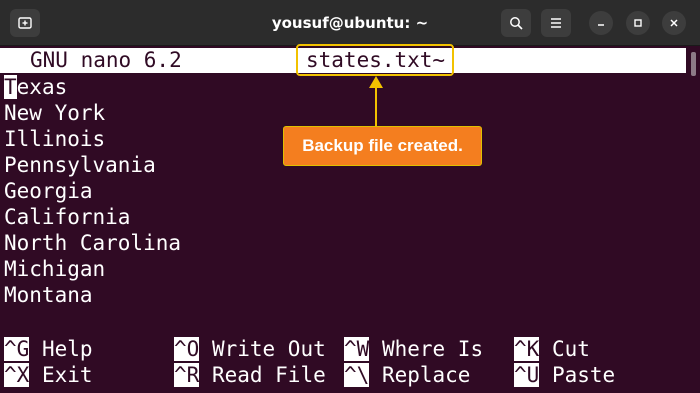 The height and width of the screenshot is (393, 700). I want to click on shortcut-where-is: ^W Where Is, so click(414, 349).